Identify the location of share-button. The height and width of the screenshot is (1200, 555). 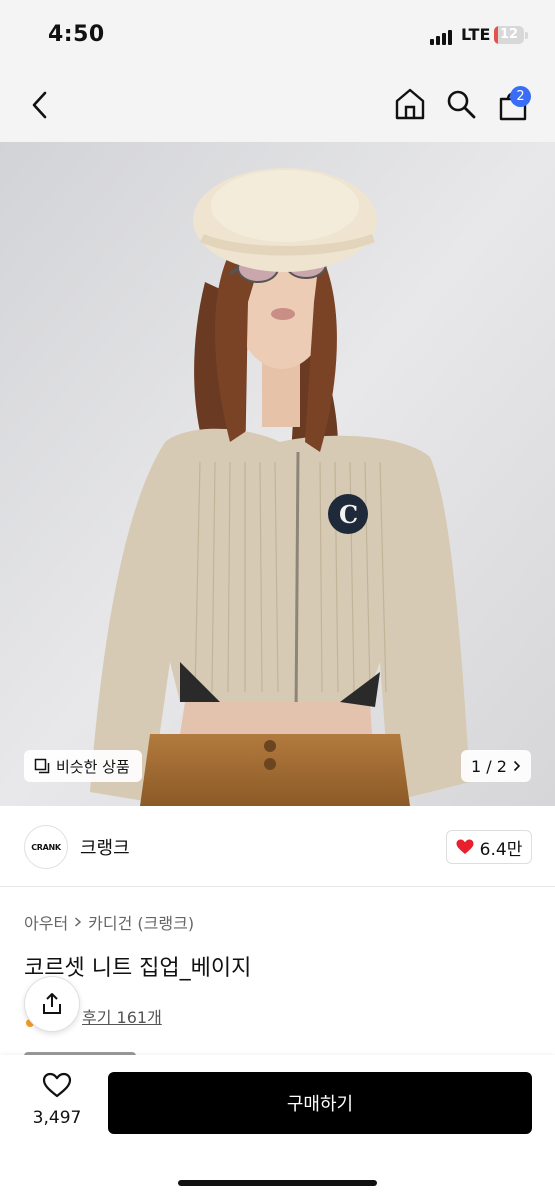
(52, 1004).